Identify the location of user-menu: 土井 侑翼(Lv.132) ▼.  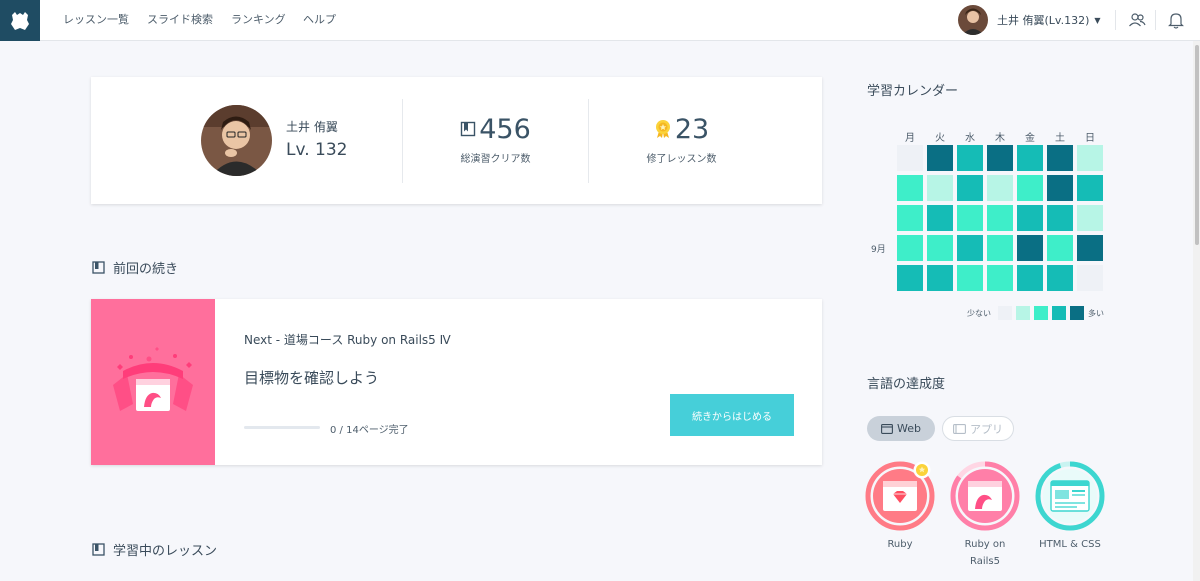
(1029, 20).